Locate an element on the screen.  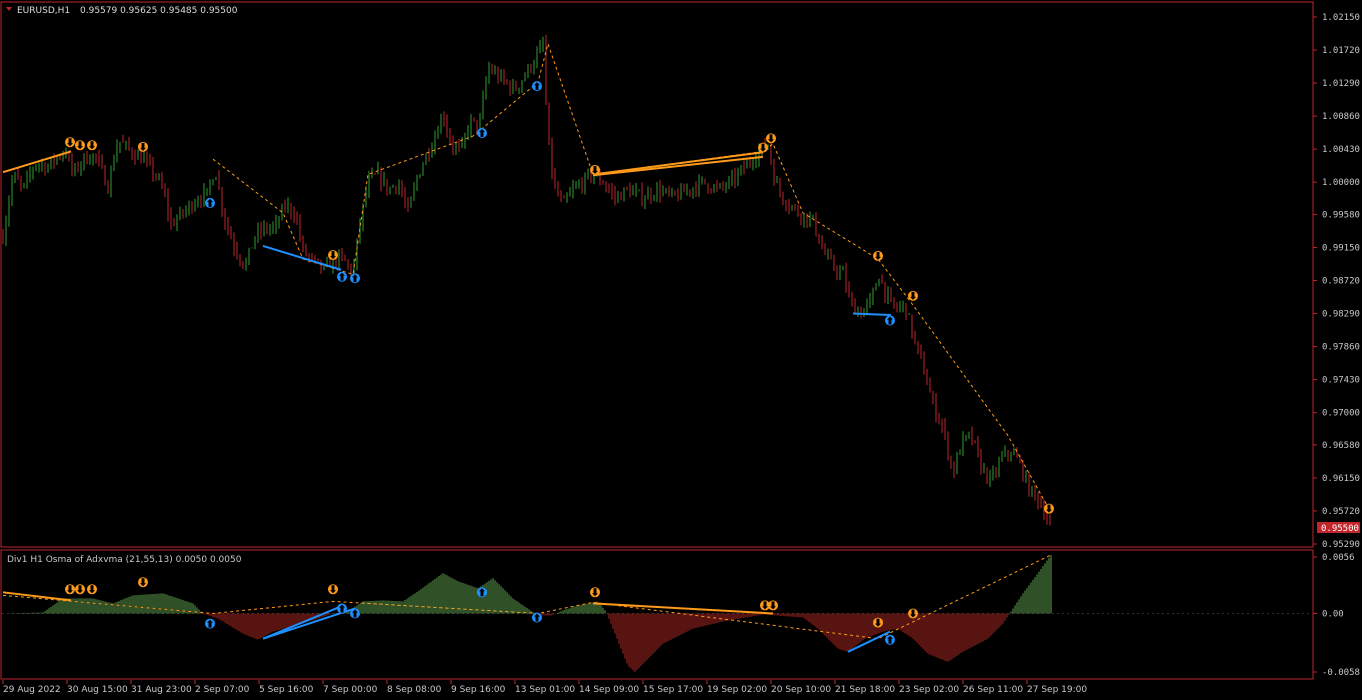
time-tick-label: 9 Sep 16:00 is located at coordinates (478, 690).